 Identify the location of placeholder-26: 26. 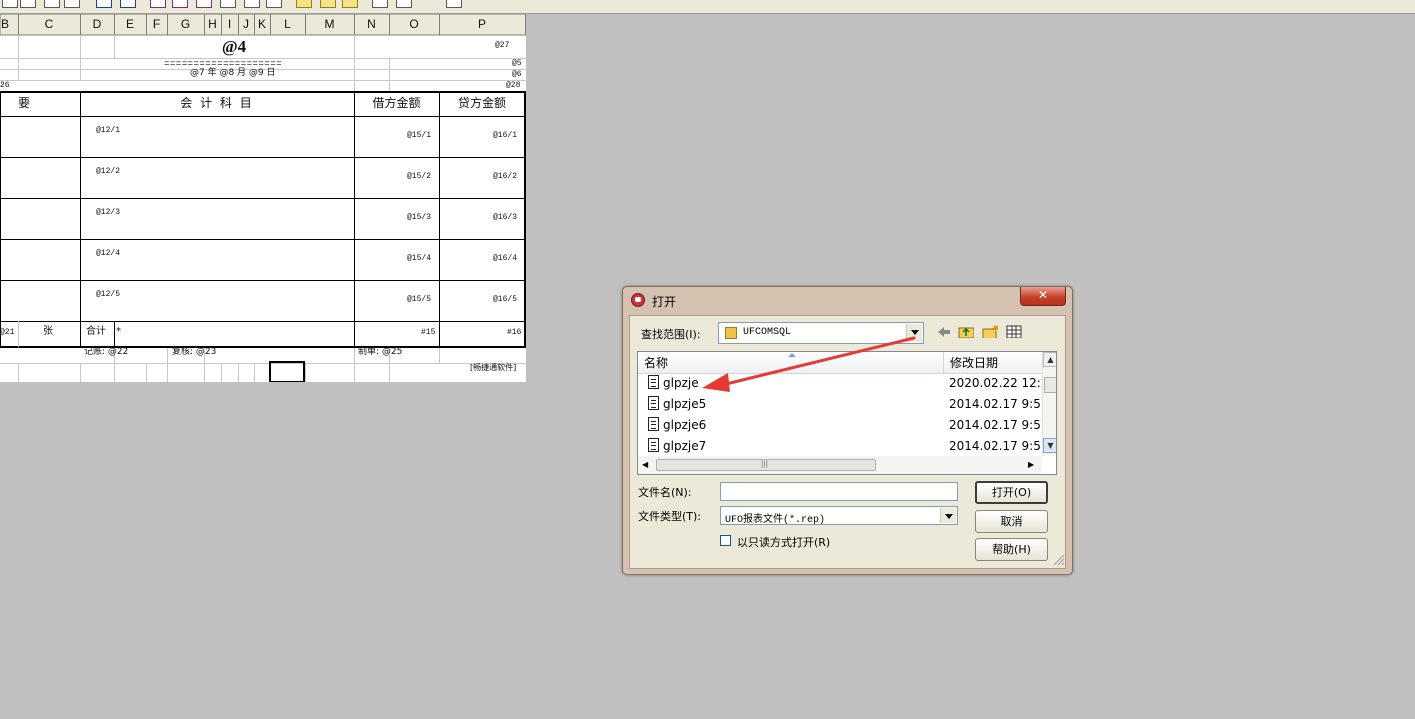
(5, 86).